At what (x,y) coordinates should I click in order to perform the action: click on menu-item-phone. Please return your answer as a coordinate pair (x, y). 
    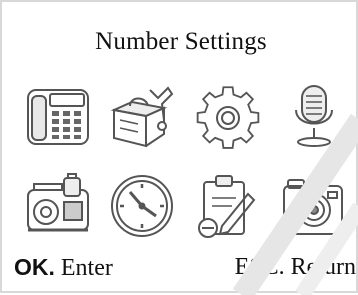
    Looking at the image, I should click on (58, 116).